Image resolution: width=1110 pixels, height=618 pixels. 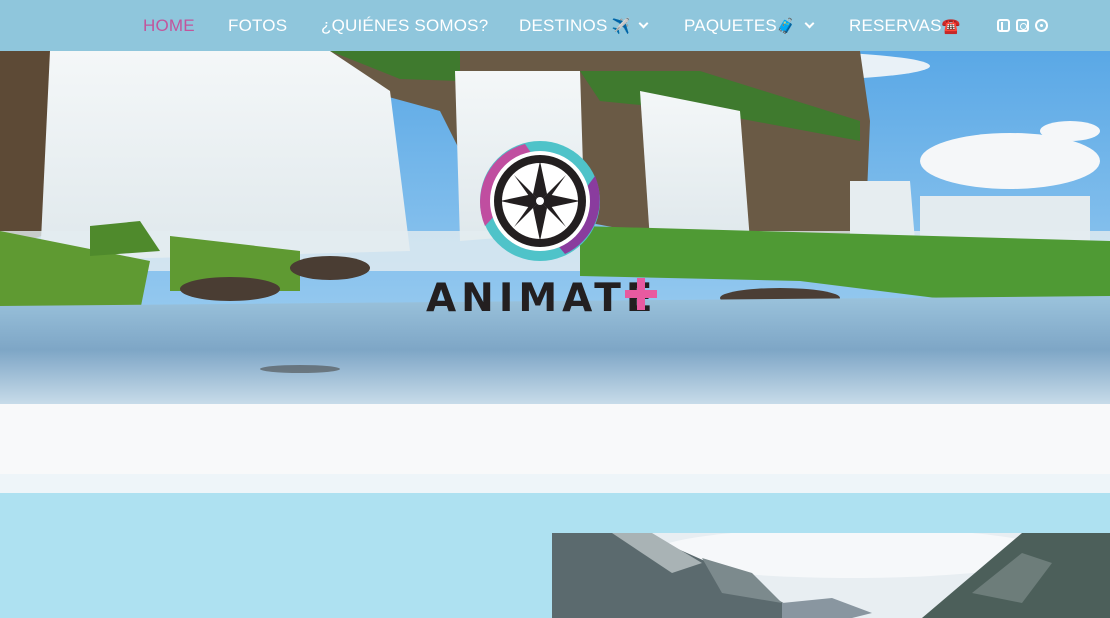 I want to click on nav-item-destinos: DESTINOS ✈️, so click(x=584, y=25).